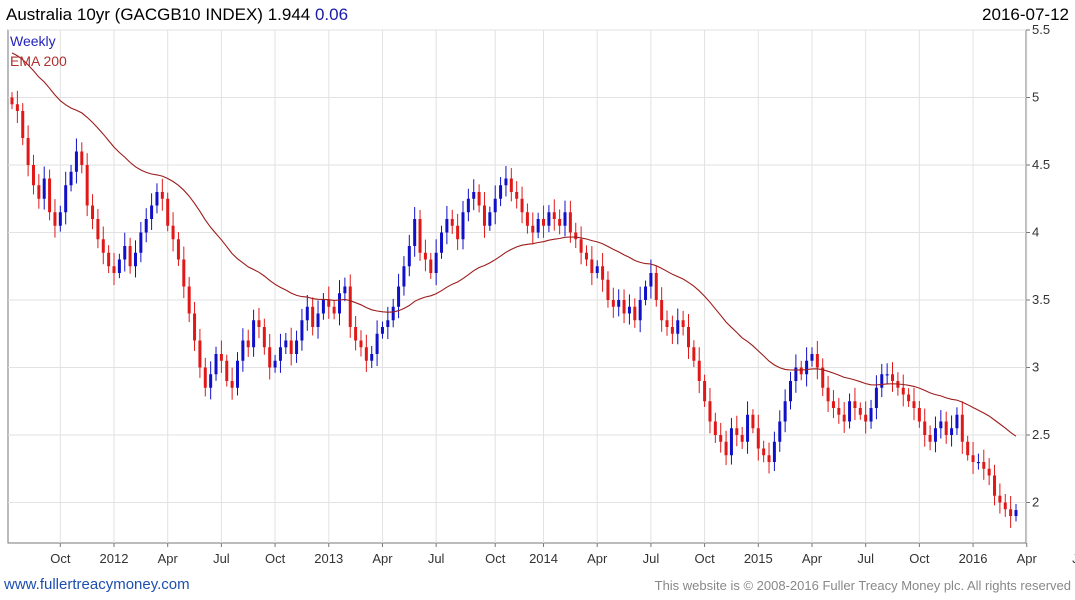 This screenshot has width=1075, height=600. Describe the element at coordinates (543, 558) in the screenshot. I see `x-tick-label: 2014` at that location.